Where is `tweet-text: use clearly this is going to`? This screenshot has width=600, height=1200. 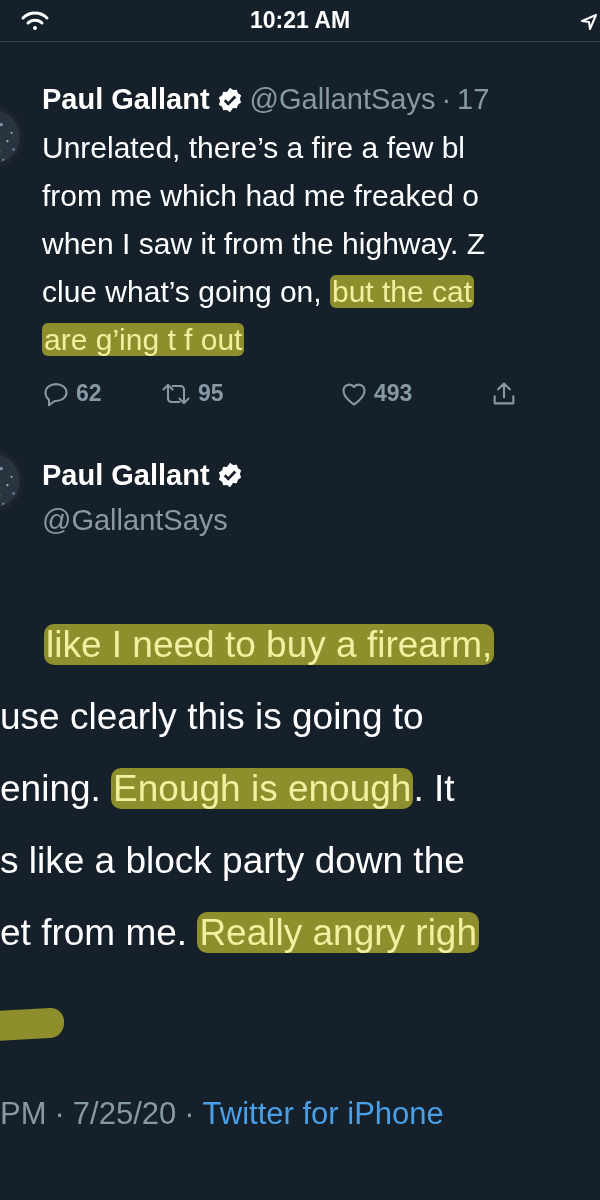 tweet-text: use clearly this is going to is located at coordinates (212, 716).